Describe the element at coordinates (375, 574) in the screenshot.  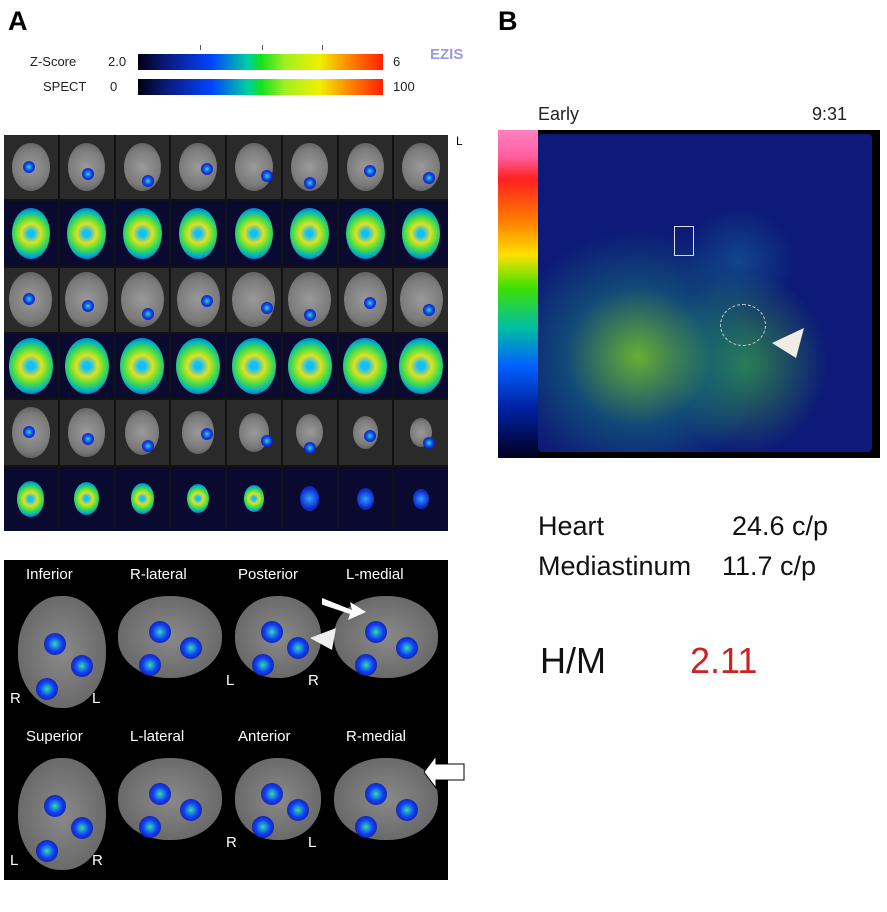
I see `view-label: L-medial` at that location.